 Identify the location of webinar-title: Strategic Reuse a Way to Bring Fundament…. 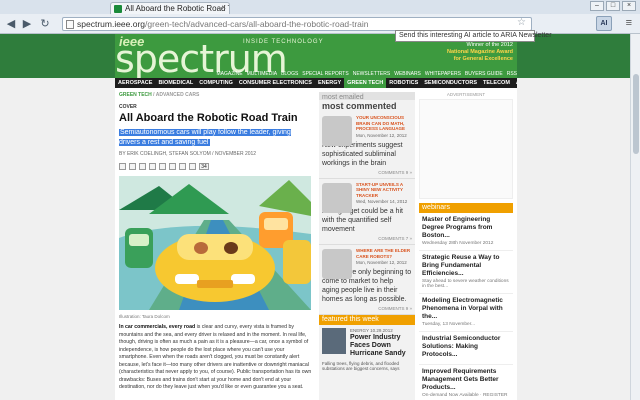
(466, 266).